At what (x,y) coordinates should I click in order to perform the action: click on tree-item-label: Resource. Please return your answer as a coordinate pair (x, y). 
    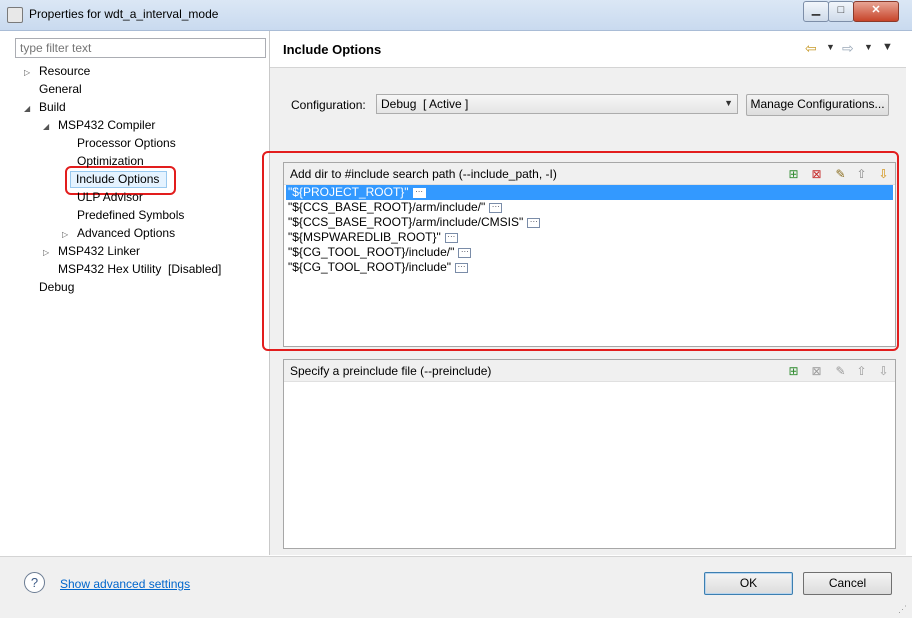
    Looking at the image, I should click on (65, 71).